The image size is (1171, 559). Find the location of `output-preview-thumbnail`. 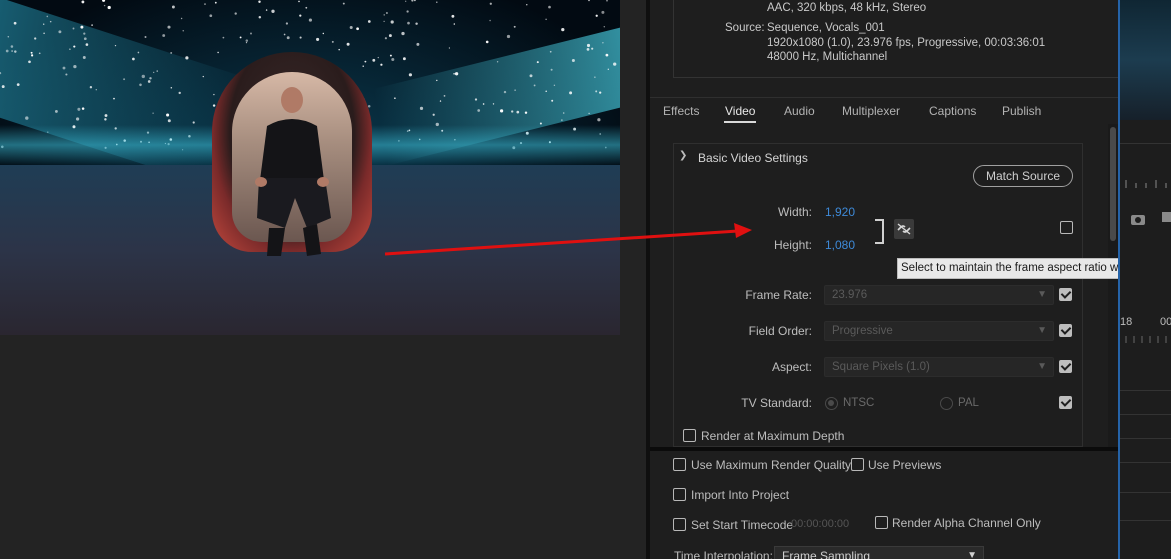

output-preview-thumbnail is located at coordinates (1145, 60).